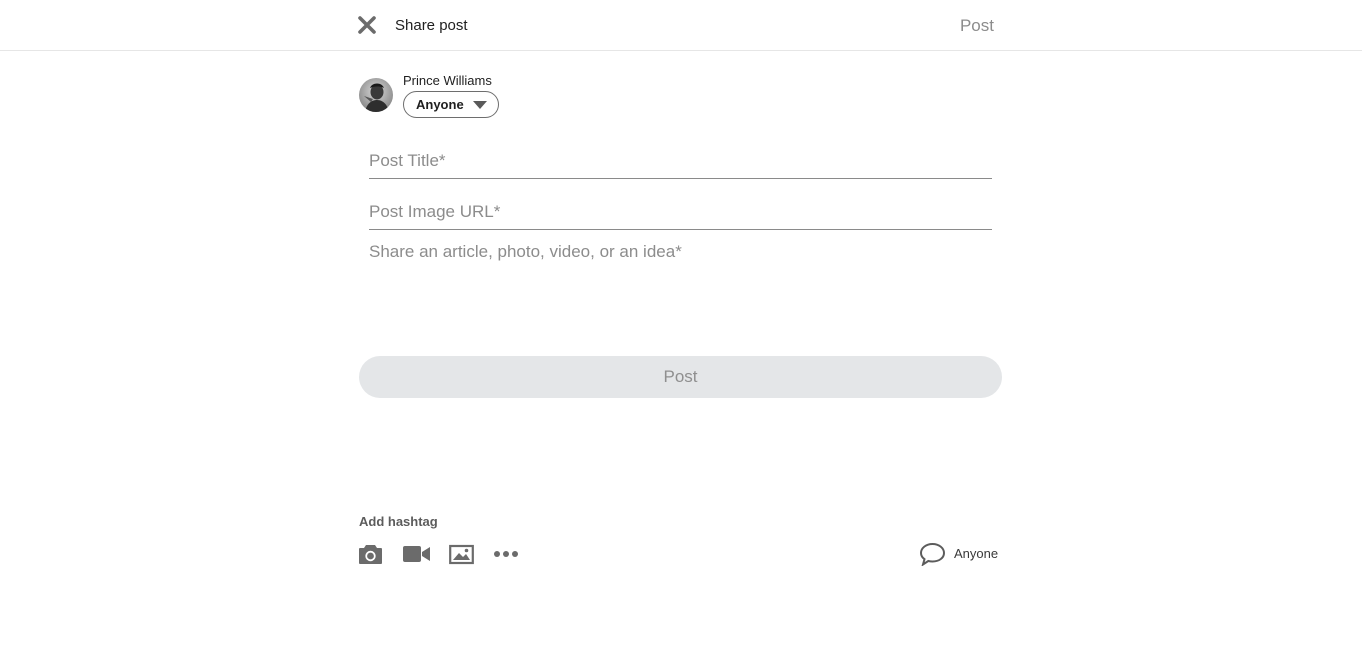 Image resolution: width=1362 pixels, height=656 pixels. I want to click on post-body-input, so click(680, 282).